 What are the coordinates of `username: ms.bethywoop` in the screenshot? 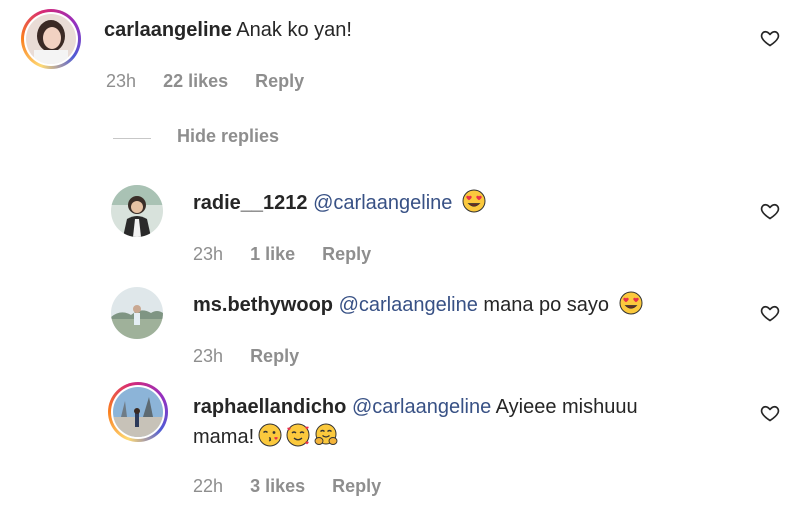 It's located at (263, 305).